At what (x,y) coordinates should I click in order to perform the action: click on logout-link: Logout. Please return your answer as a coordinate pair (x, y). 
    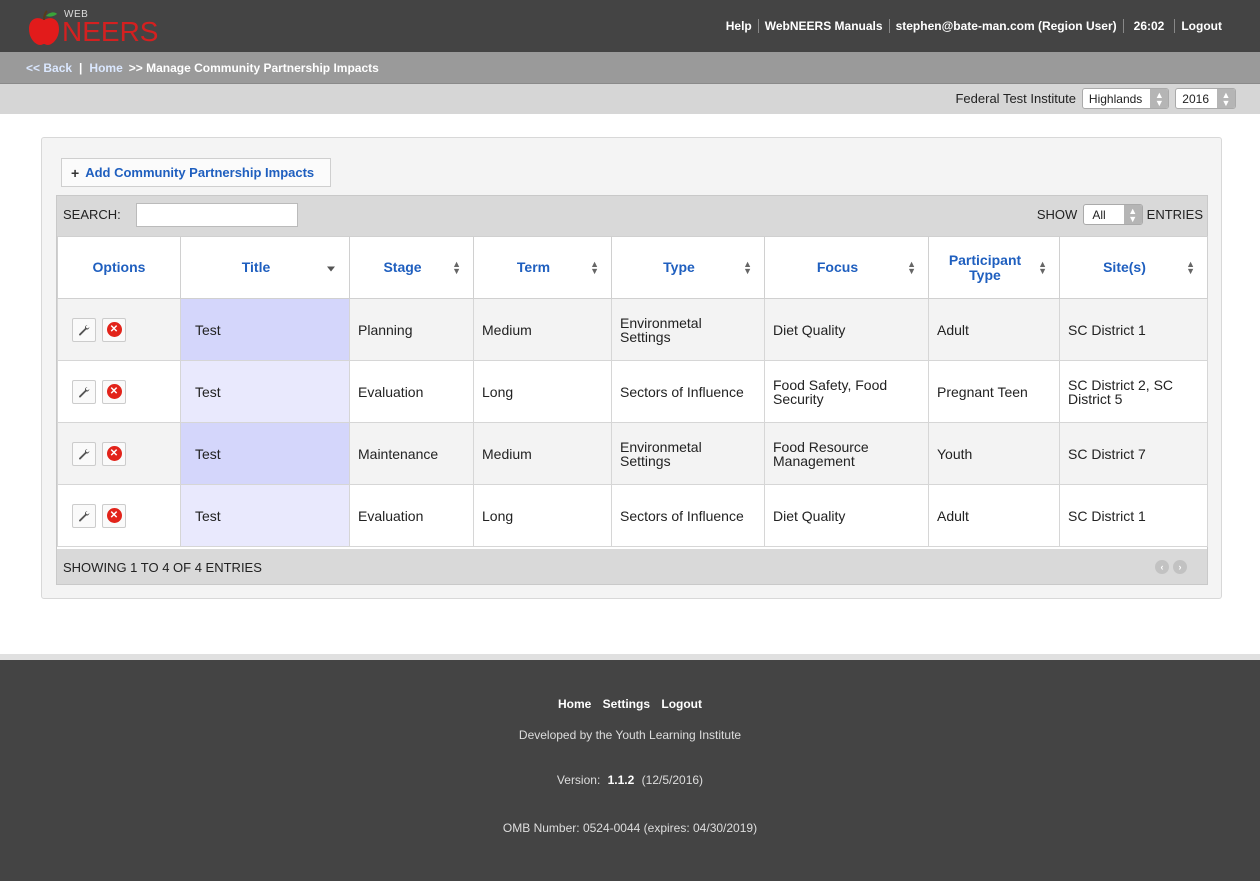
    Looking at the image, I should click on (1201, 26).